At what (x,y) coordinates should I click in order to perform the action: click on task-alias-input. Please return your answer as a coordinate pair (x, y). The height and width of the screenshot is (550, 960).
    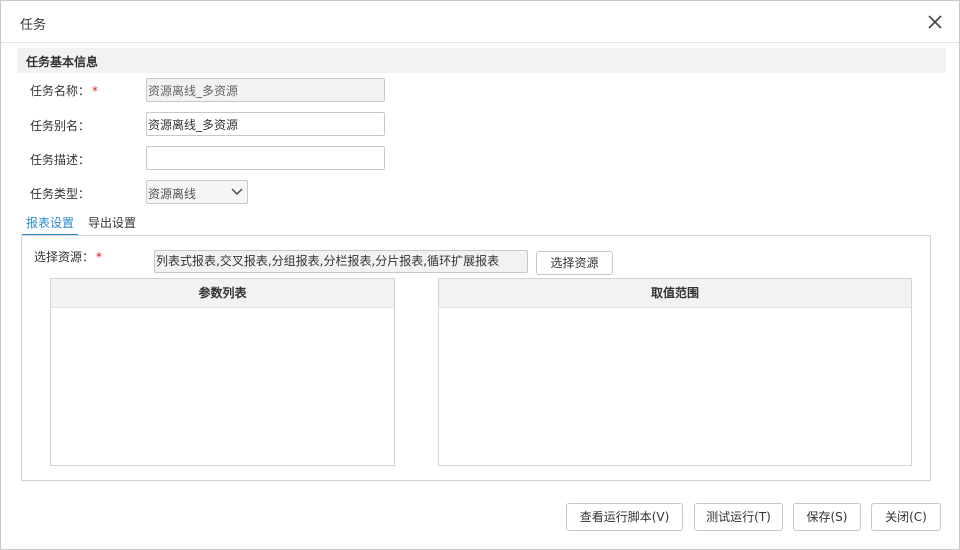
    Looking at the image, I should click on (265, 124).